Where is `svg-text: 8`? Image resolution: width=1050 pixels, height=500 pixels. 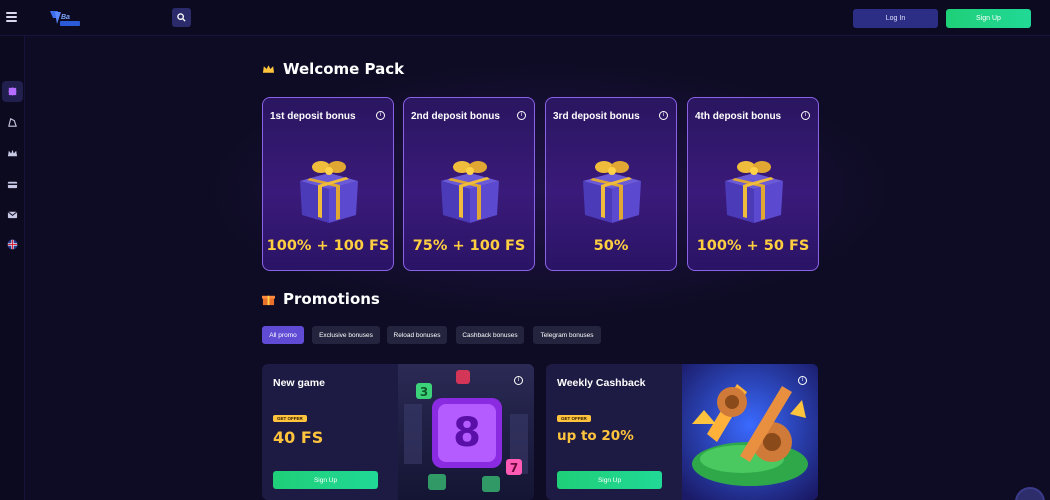 svg-text: 8 is located at coordinates (467, 433).